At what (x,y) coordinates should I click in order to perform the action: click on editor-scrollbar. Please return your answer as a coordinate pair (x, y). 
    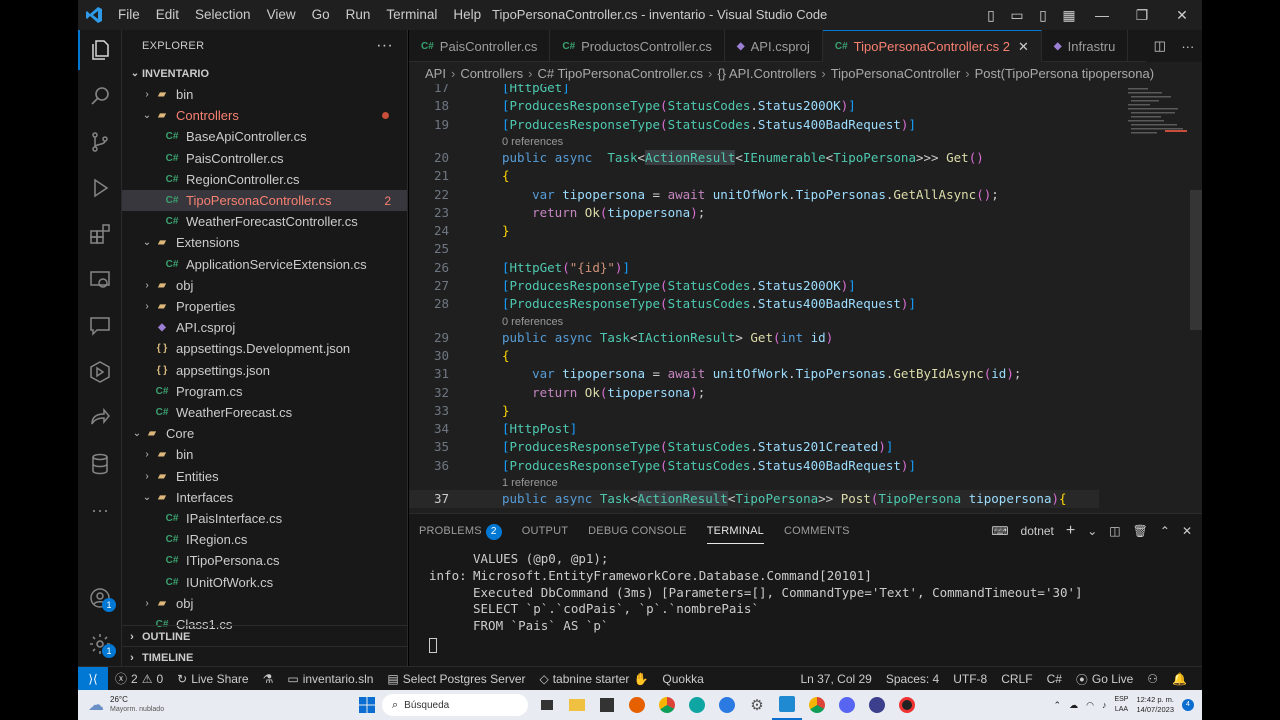
    Looking at the image, I should click on (1196, 260).